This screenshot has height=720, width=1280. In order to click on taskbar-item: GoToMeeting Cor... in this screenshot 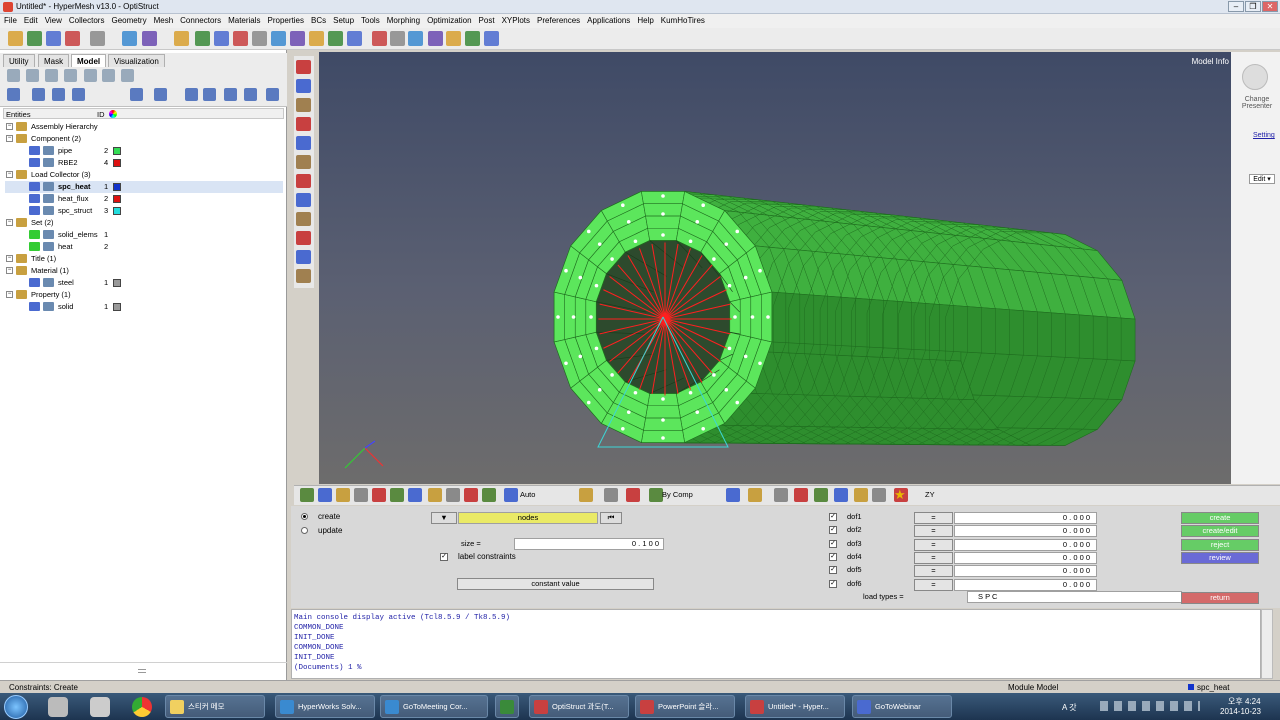, I will do `click(434, 706)`.